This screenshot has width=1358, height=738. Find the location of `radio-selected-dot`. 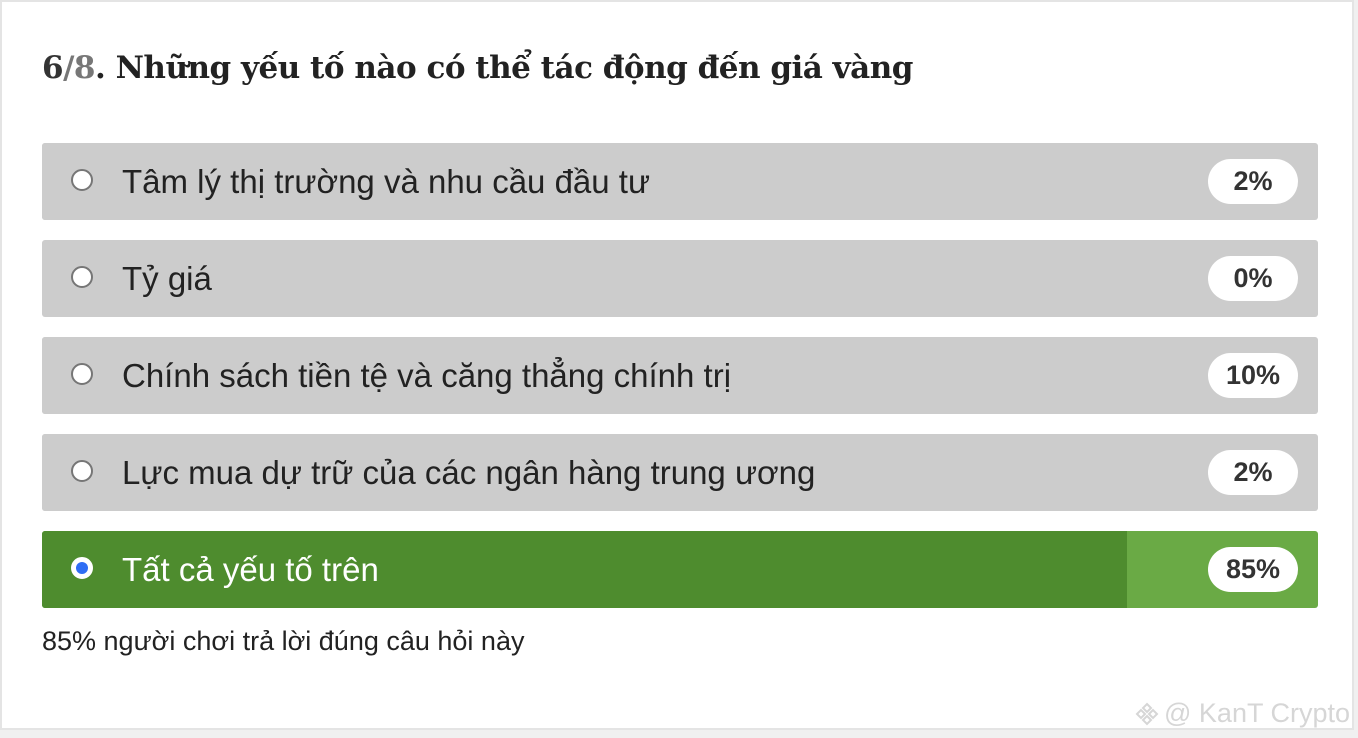

radio-selected-dot is located at coordinates (82, 568).